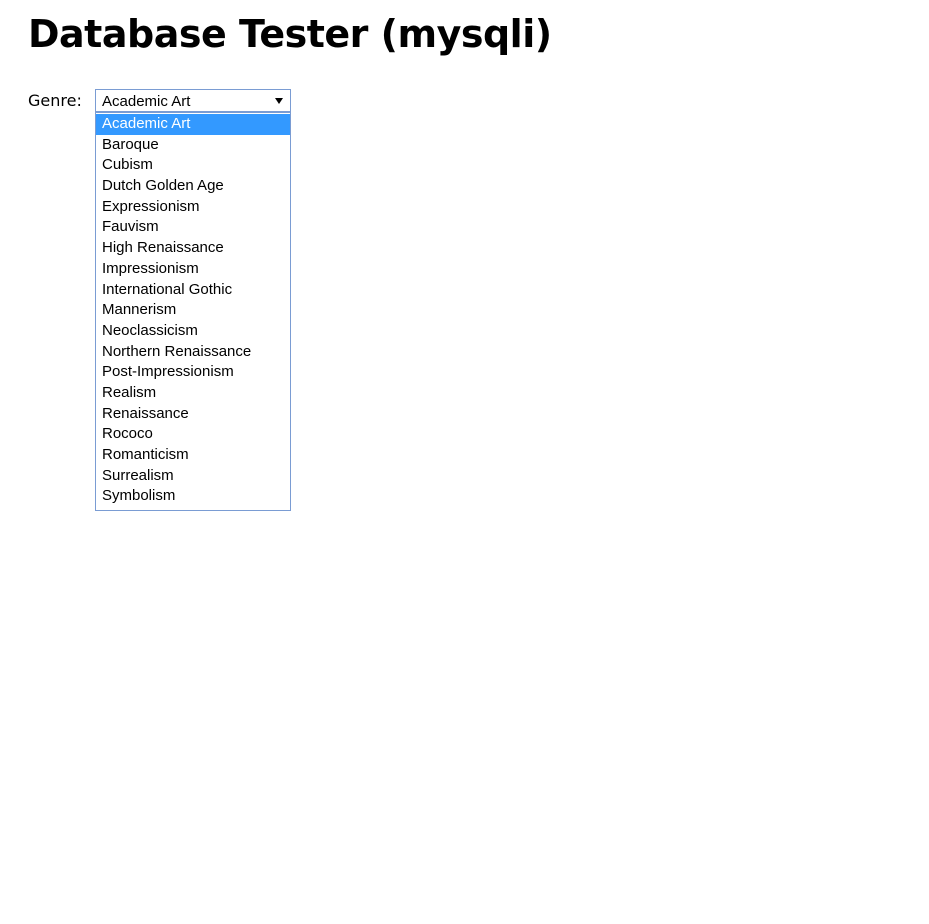 Image resolution: width=929 pixels, height=924 pixels. Describe the element at coordinates (193, 434) in the screenshot. I see `genre-option: Rococo` at that location.